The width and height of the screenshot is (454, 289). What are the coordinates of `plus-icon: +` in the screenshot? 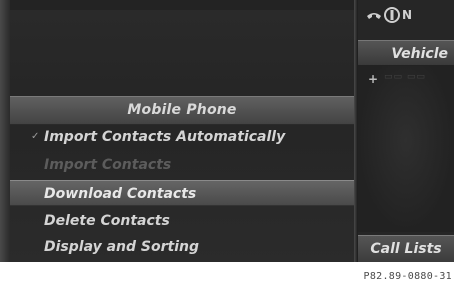 It's located at (373, 79).